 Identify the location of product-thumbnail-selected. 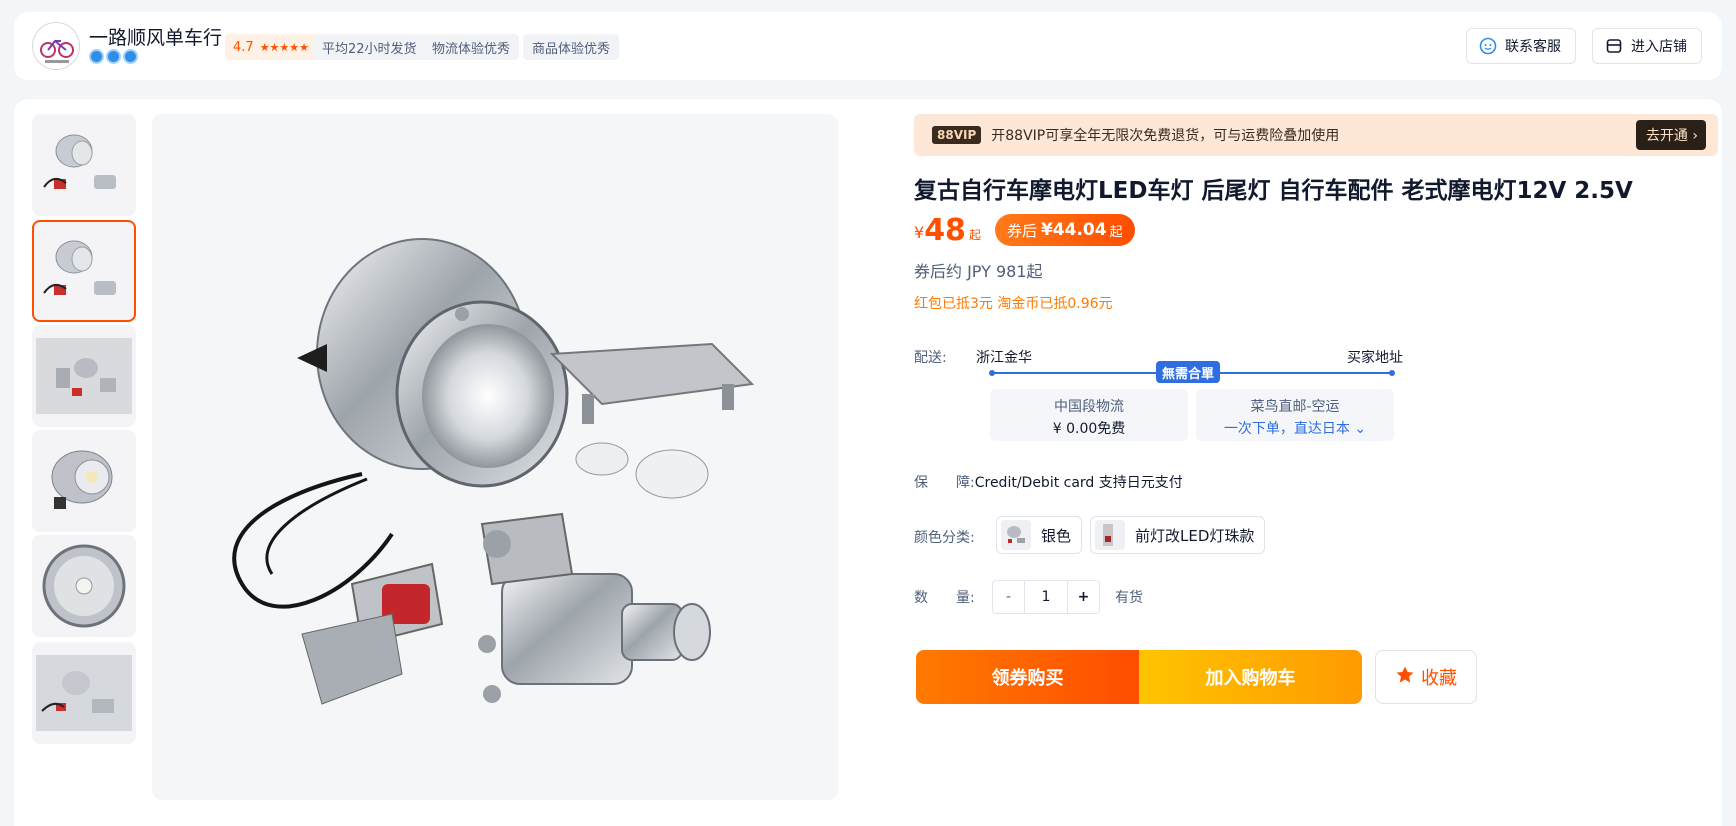
(84, 271).